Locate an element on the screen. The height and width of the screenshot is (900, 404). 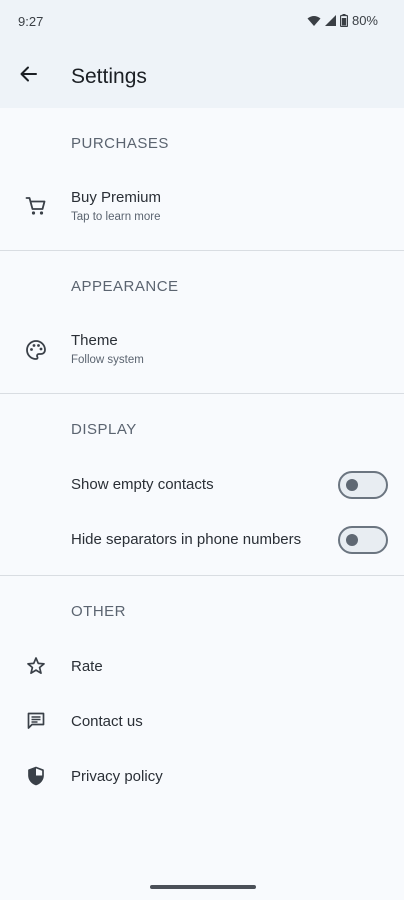
signal-icon is located at coordinates (330, 20).